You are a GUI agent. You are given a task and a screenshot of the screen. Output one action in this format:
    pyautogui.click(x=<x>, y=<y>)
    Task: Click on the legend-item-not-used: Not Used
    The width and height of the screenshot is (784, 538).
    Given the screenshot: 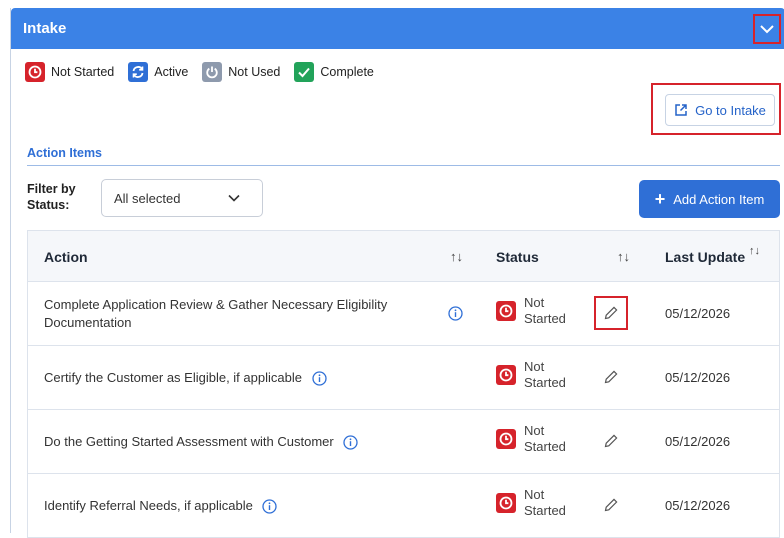 What is the action you would take?
    pyautogui.click(x=241, y=72)
    